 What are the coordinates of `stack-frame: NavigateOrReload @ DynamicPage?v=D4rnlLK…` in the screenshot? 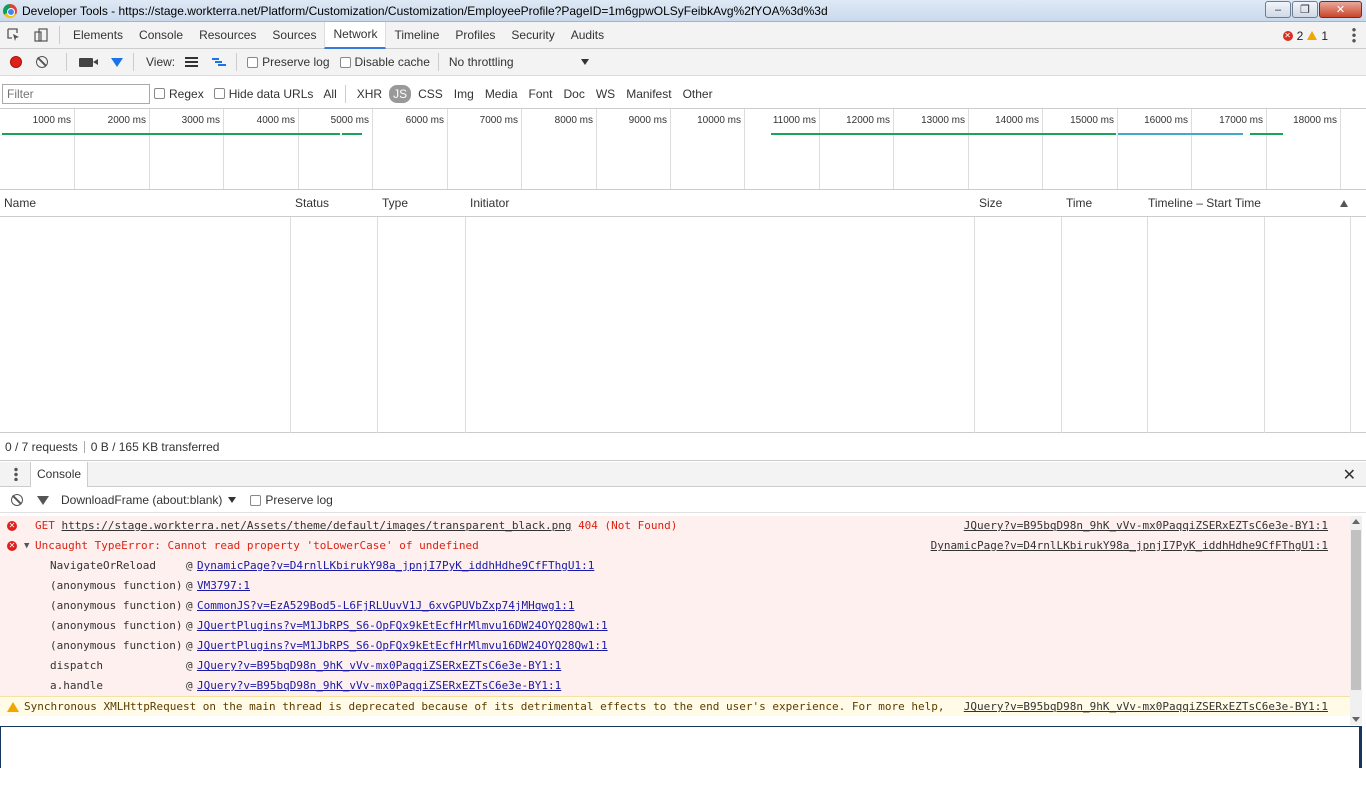 It's located at (675, 566).